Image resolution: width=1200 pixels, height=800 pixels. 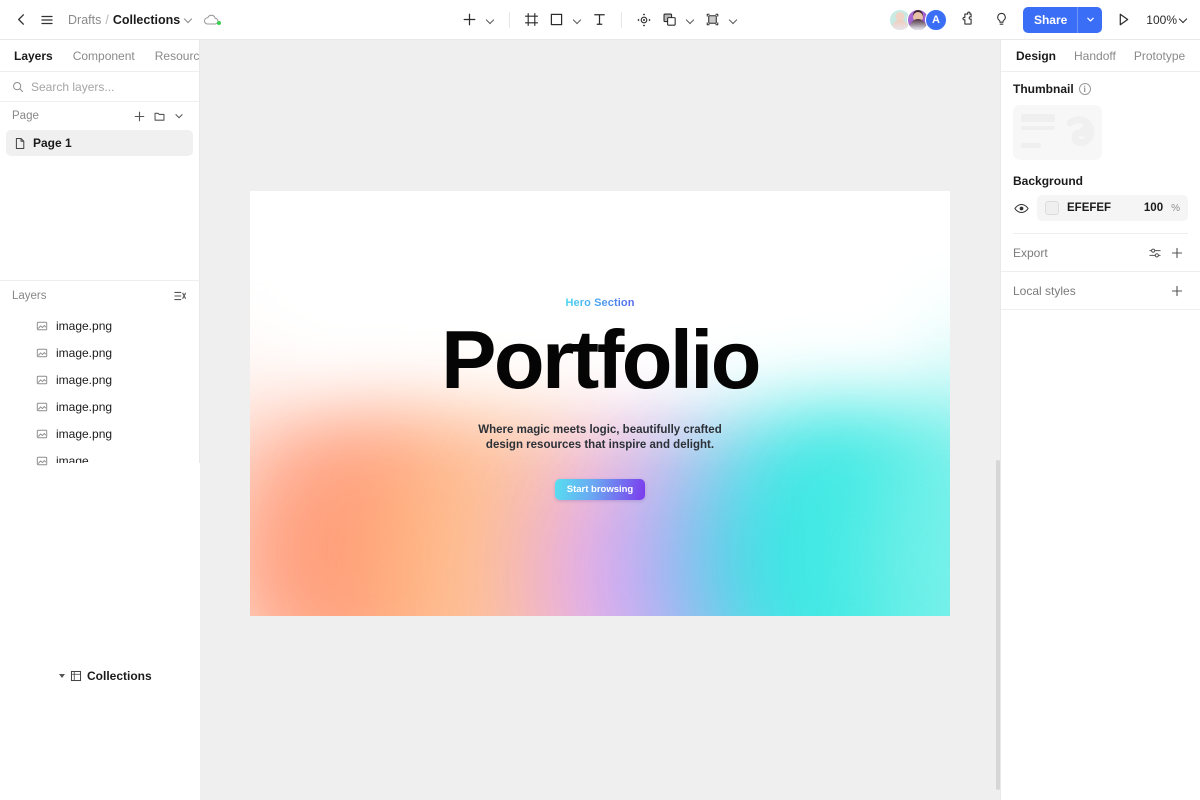 I want to click on hero-eyebrow-label: Hero Section, so click(x=600, y=303).